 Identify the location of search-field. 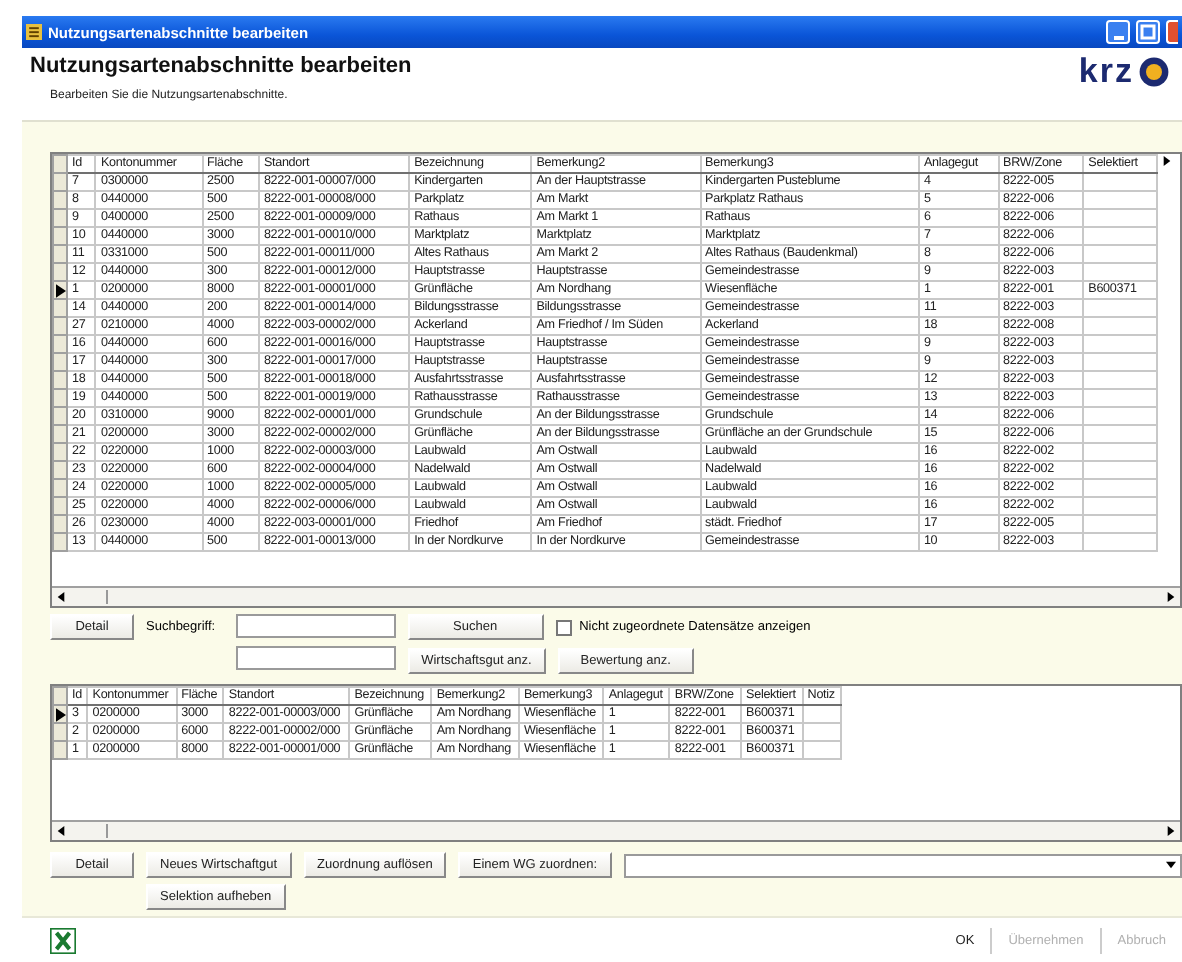
(315, 626).